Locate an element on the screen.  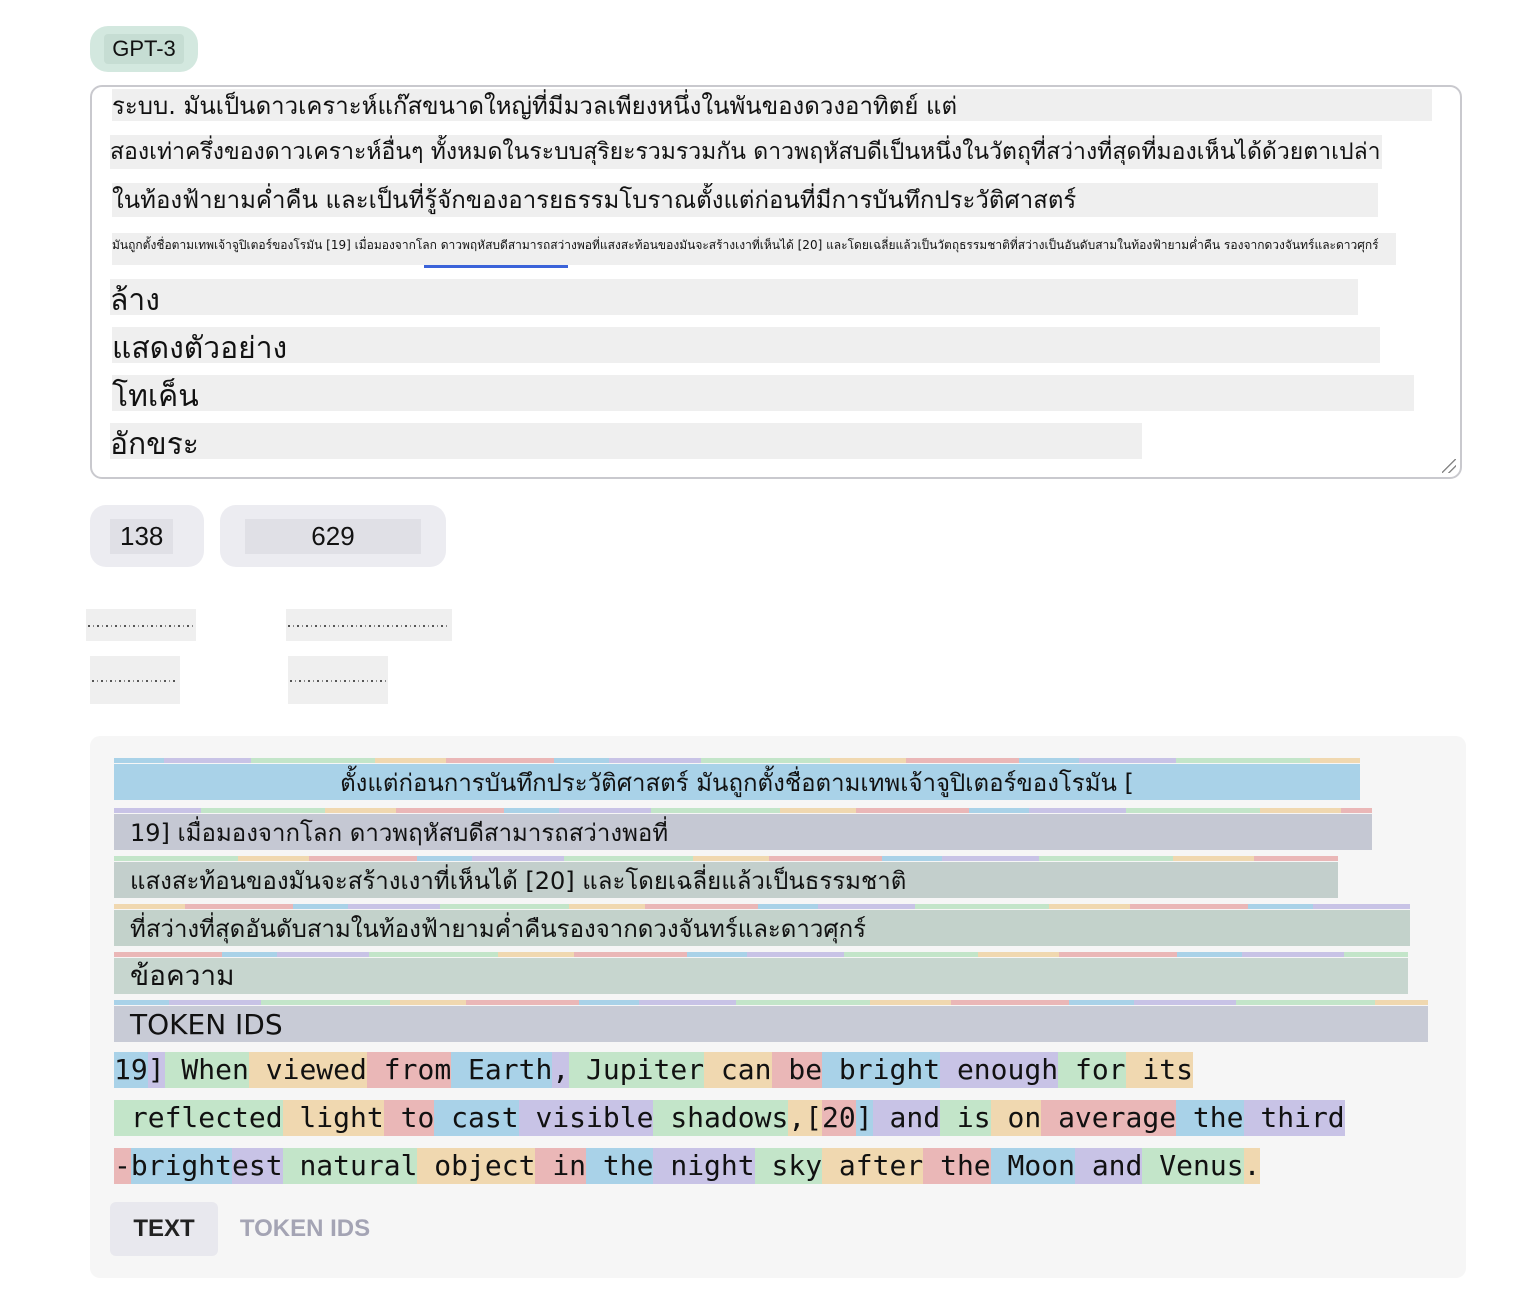
token-chip: ,[ is located at coordinates (805, 1118).